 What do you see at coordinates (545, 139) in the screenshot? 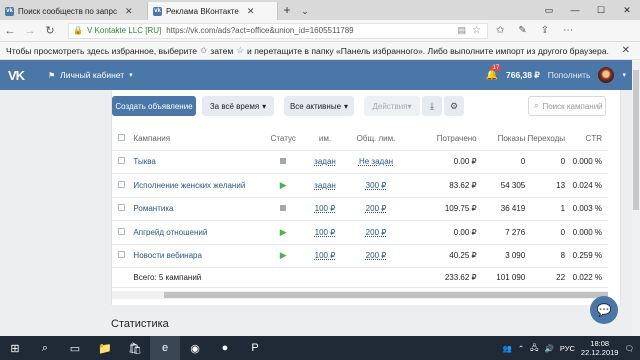
I see `header-clicks: Переходы` at bounding box center [545, 139].